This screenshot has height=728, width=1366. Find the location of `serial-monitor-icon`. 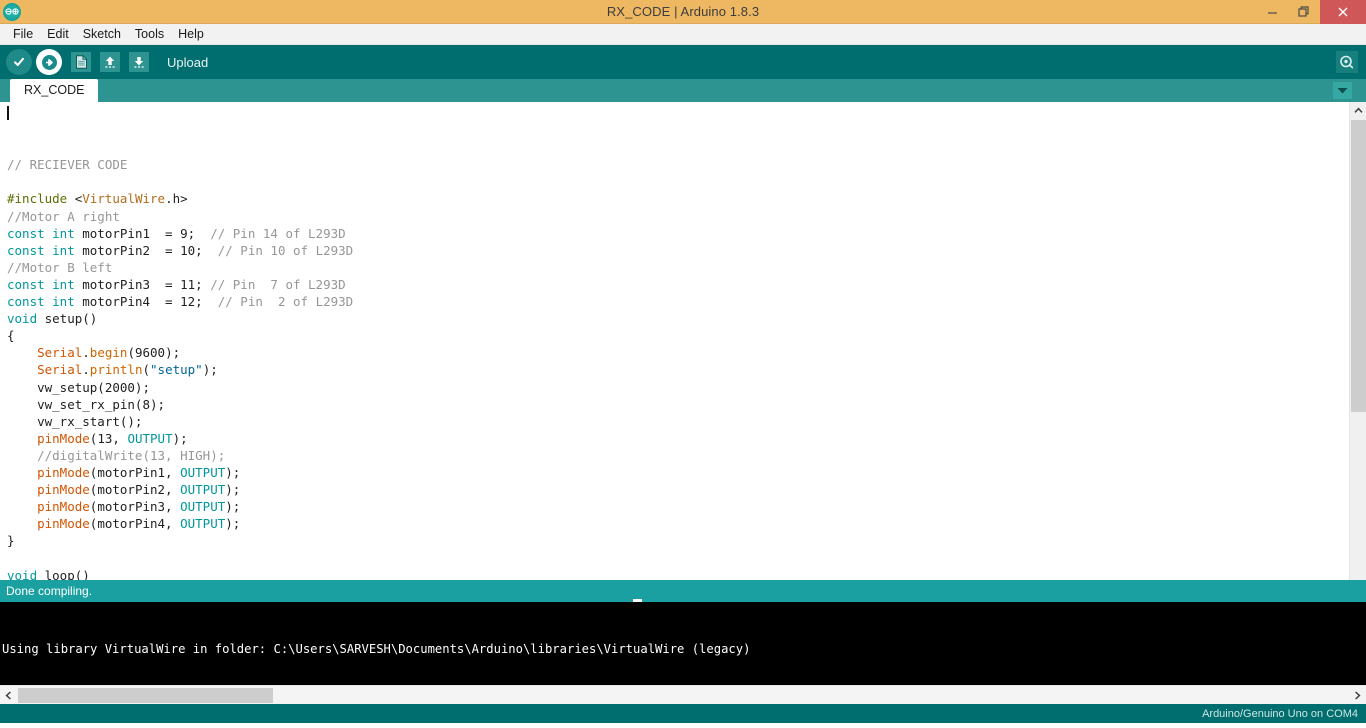

serial-monitor-icon is located at coordinates (1347, 62).